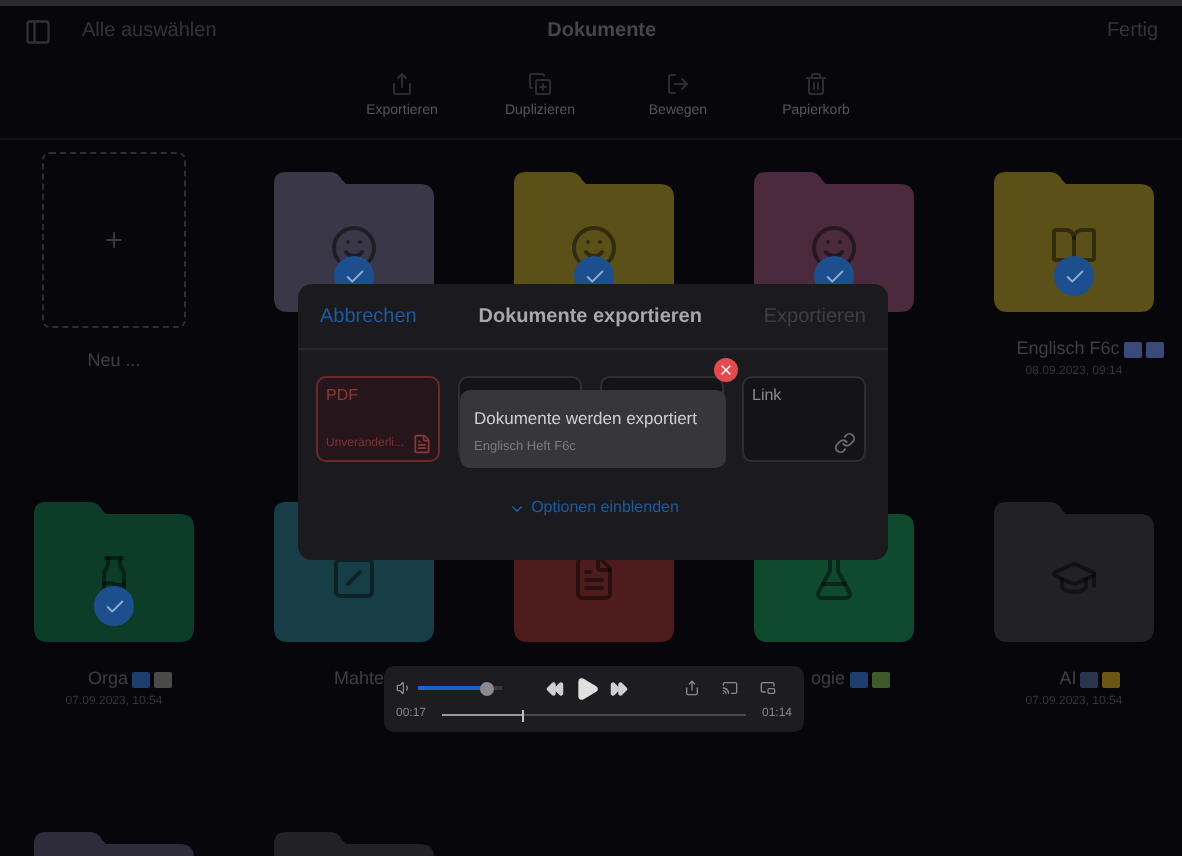 The width and height of the screenshot is (1182, 856). What do you see at coordinates (619, 688) in the screenshot?
I see `fast-forward-icon` at bounding box center [619, 688].